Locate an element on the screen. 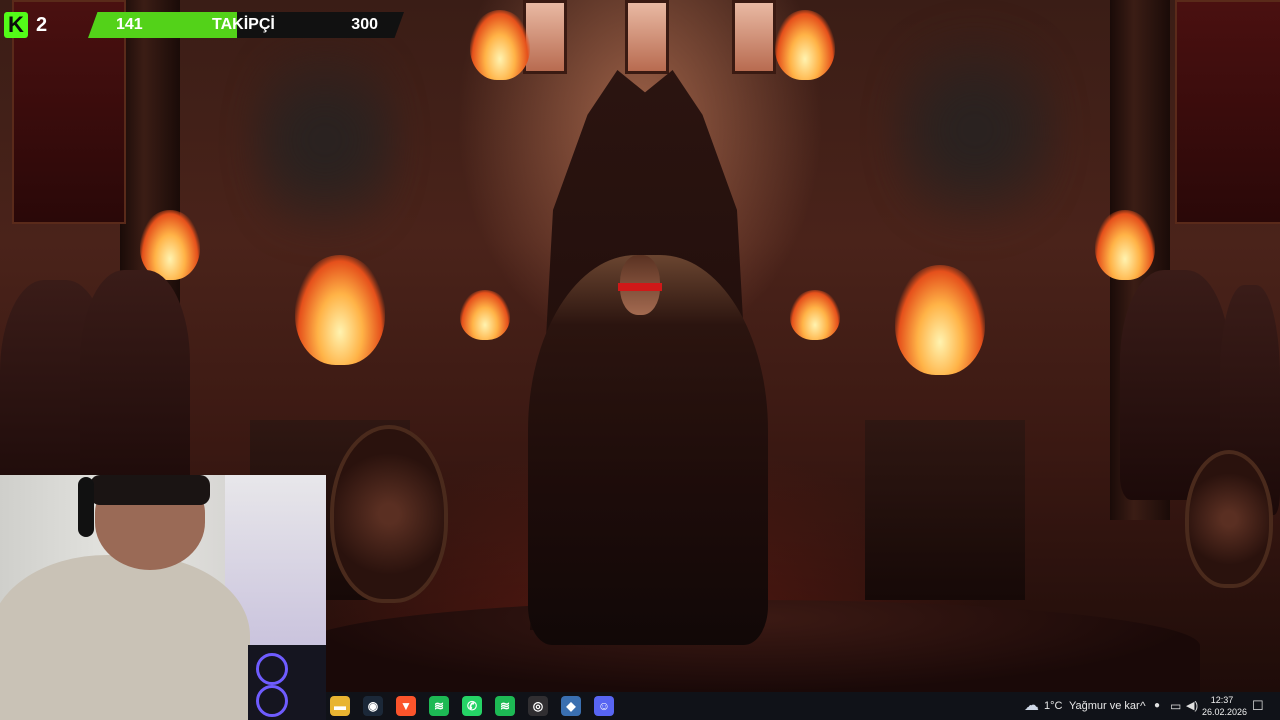 The height and width of the screenshot is (720, 1280). follower-current-count: 141 is located at coordinates (129, 24).